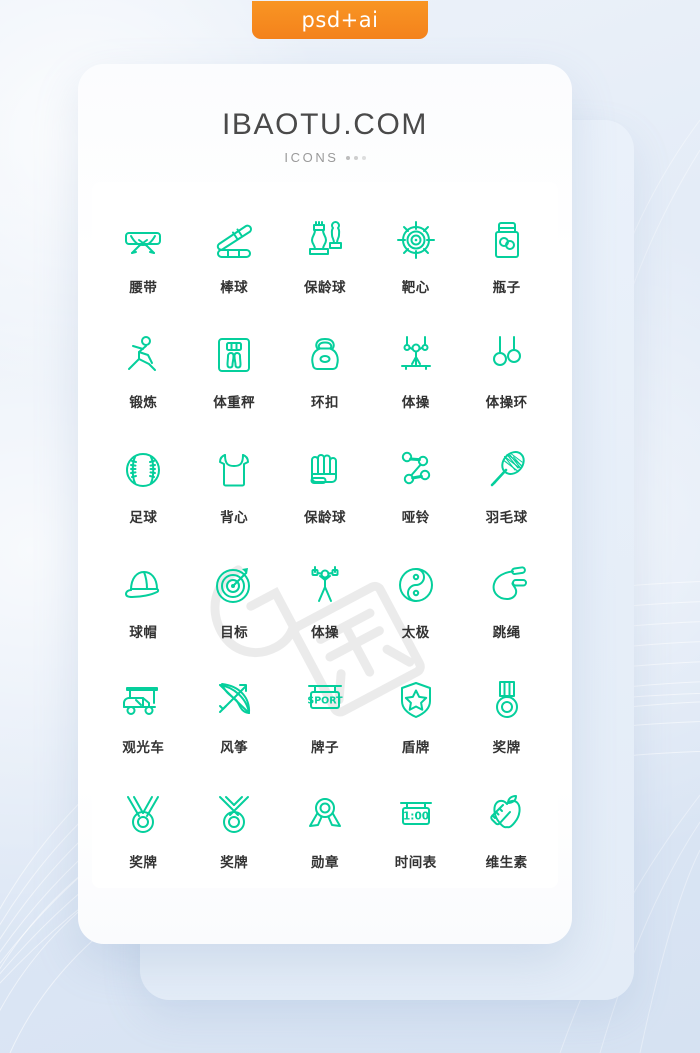 The width and height of the screenshot is (700, 1053). I want to click on tank-top-icon, so click(234, 470).